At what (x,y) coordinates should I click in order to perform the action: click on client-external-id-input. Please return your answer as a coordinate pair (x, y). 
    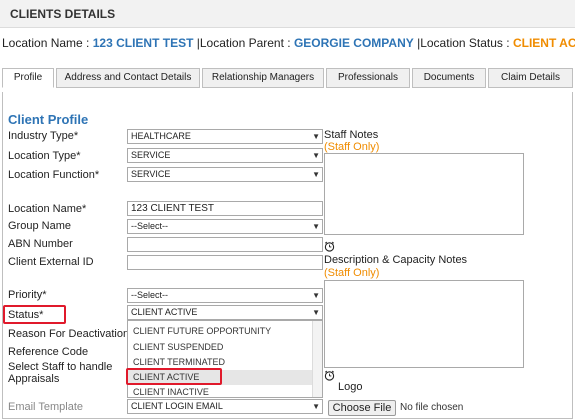
    Looking at the image, I should click on (225, 262).